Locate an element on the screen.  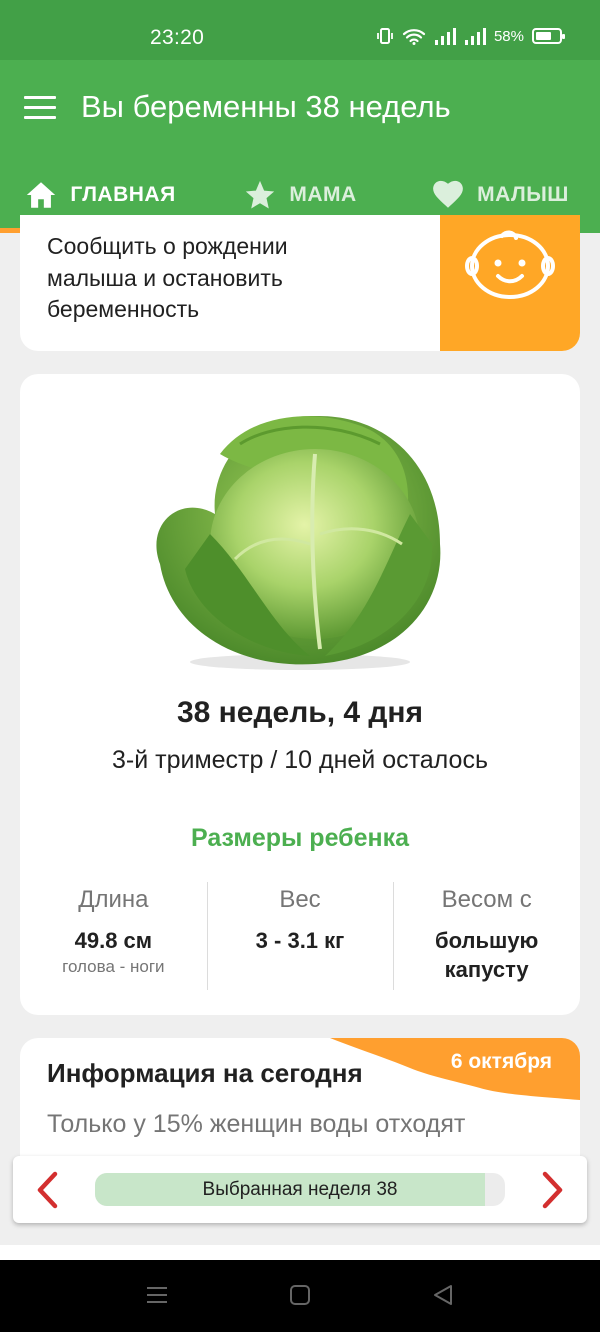
menu-icon is located at coordinates (40, 108).